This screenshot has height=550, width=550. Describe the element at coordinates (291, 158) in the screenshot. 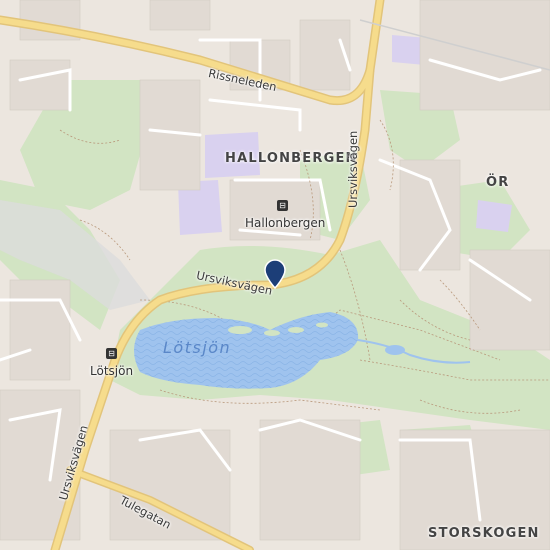

I see `area-label-hallonbergen: HALLONBERGEN` at that location.